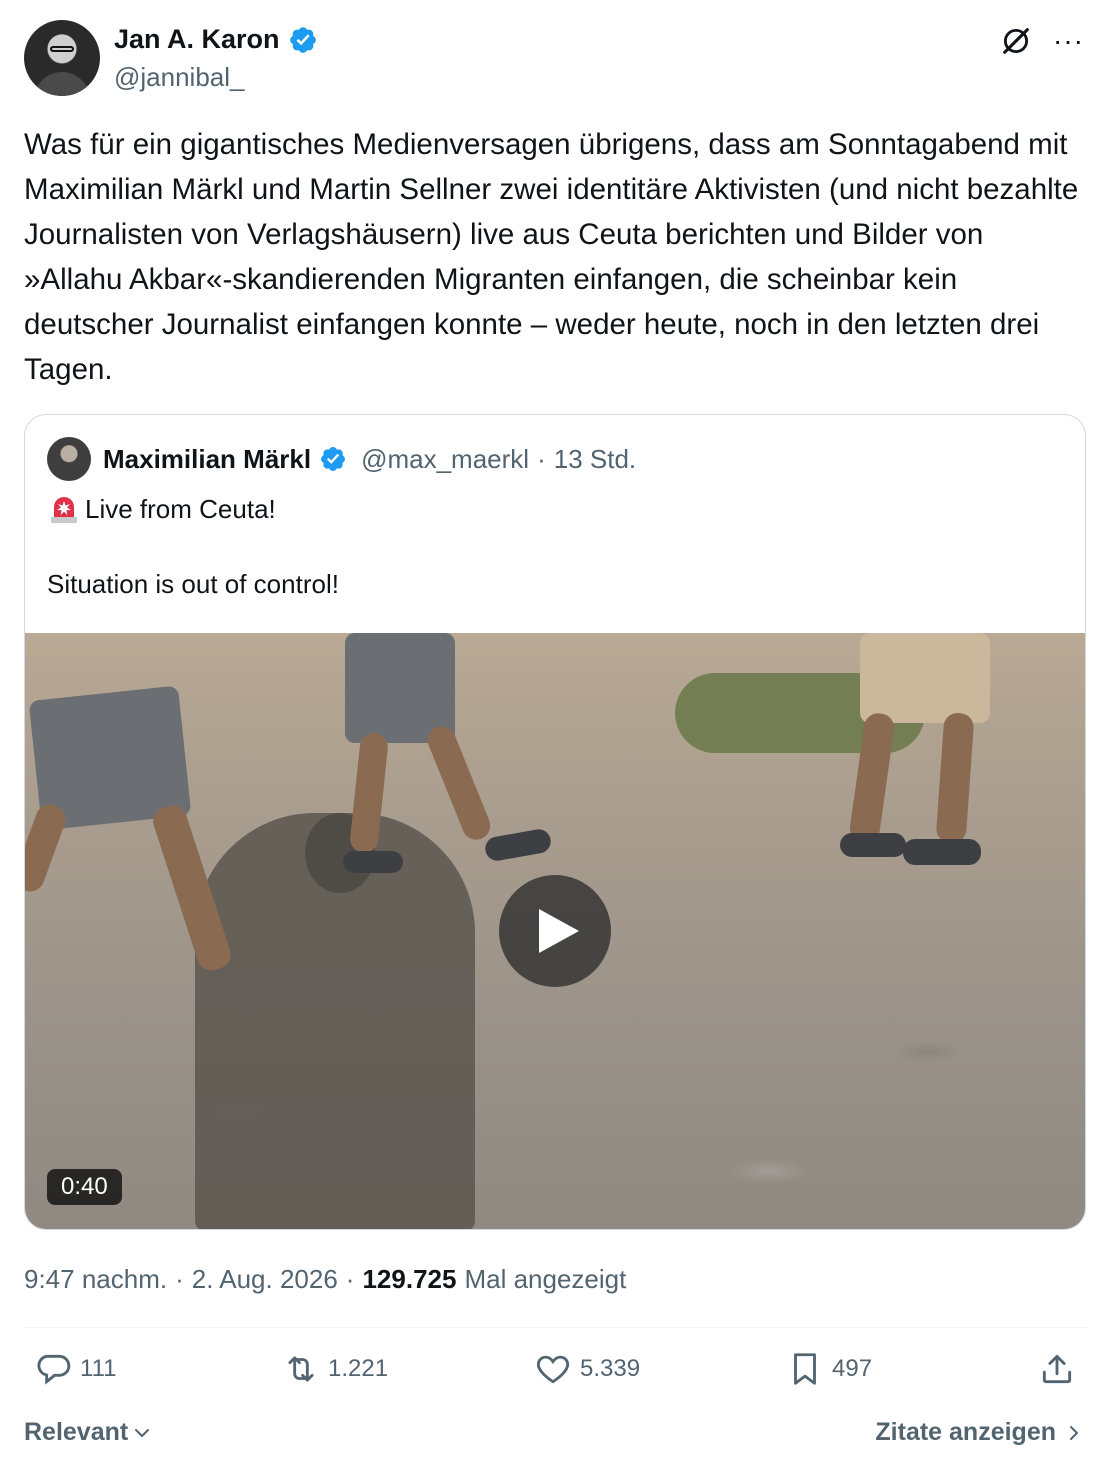 This screenshot has height=1468, width=1108. I want to click on like-count: 5.339, so click(610, 1368).